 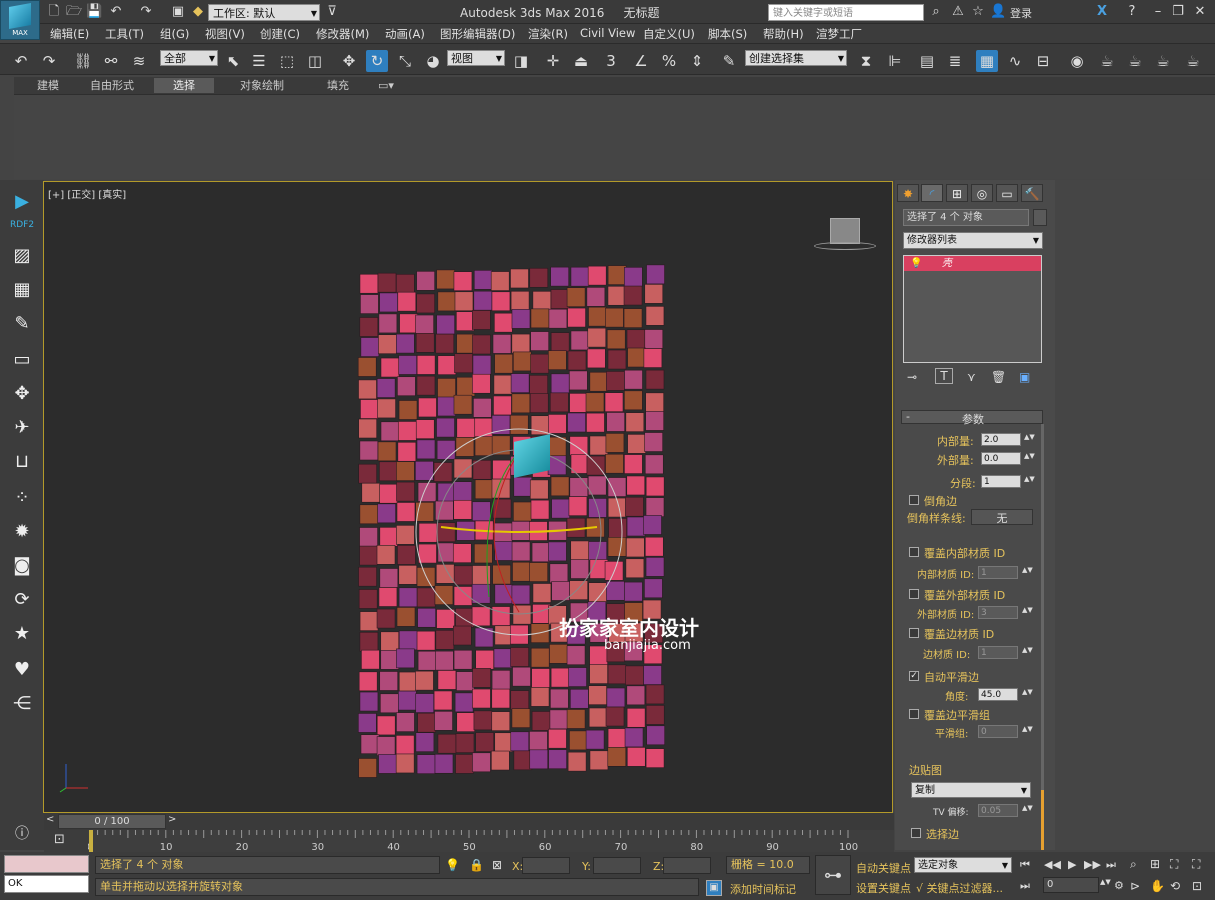 What do you see at coordinates (22, 256) in the screenshot?
I see `image-icon: ▨` at bounding box center [22, 256].